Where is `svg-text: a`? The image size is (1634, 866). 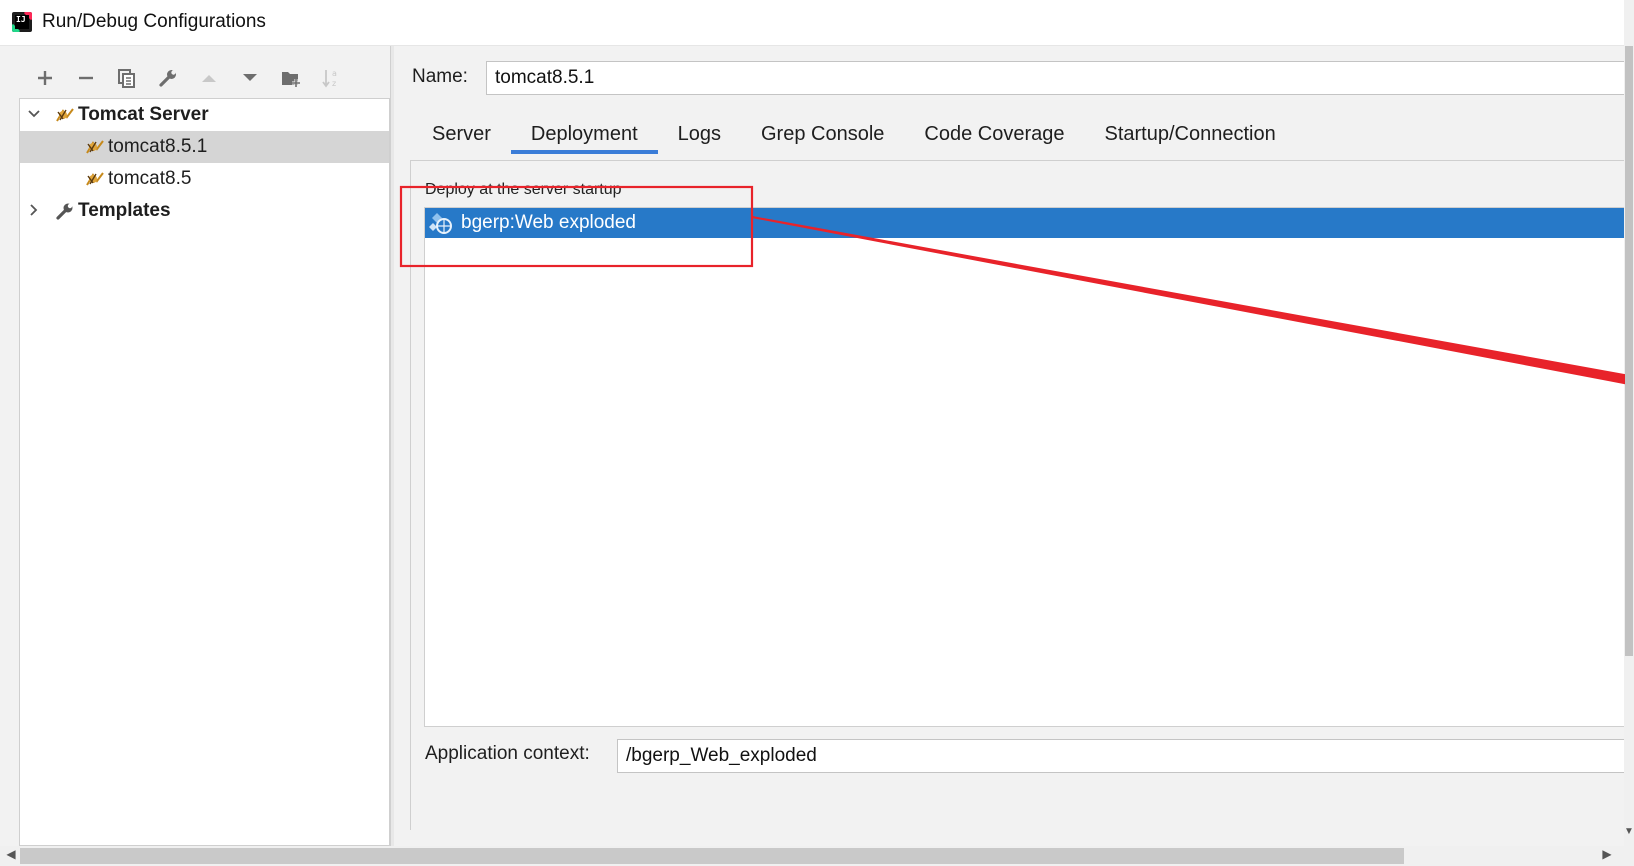 svg-text: a is located at coordinates (334, 73).